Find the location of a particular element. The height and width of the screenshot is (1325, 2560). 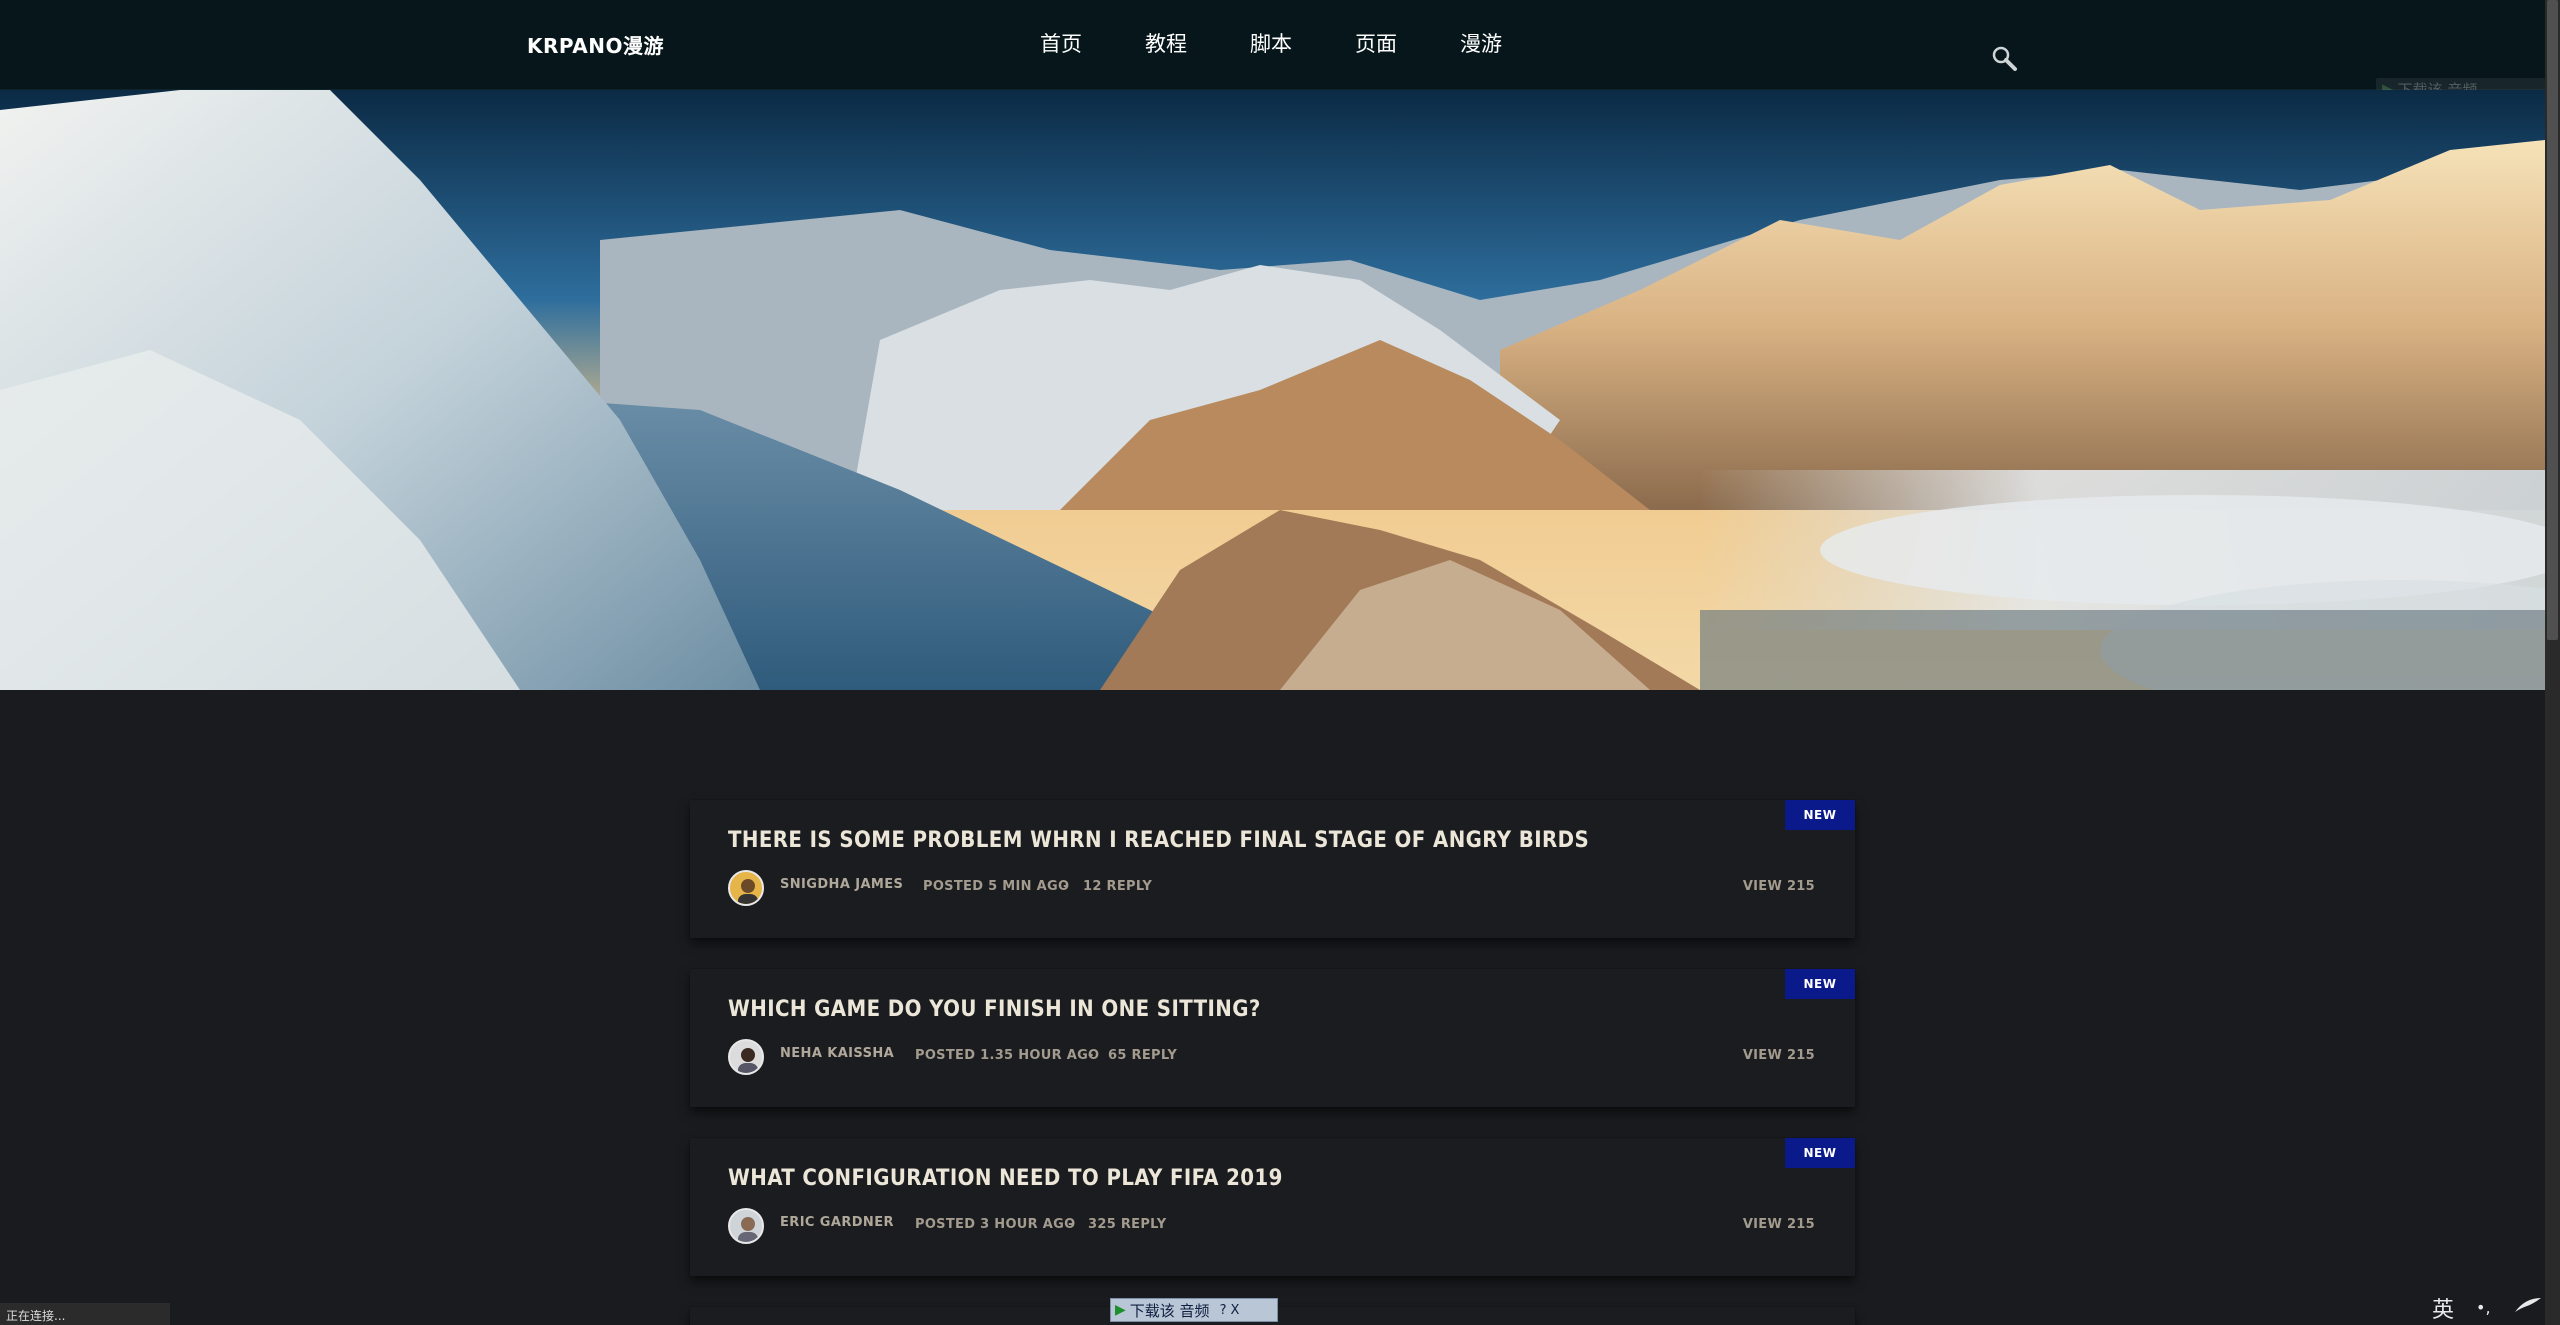

post-author: NEHA KAISSHA is located at coordinates (837, 1053).